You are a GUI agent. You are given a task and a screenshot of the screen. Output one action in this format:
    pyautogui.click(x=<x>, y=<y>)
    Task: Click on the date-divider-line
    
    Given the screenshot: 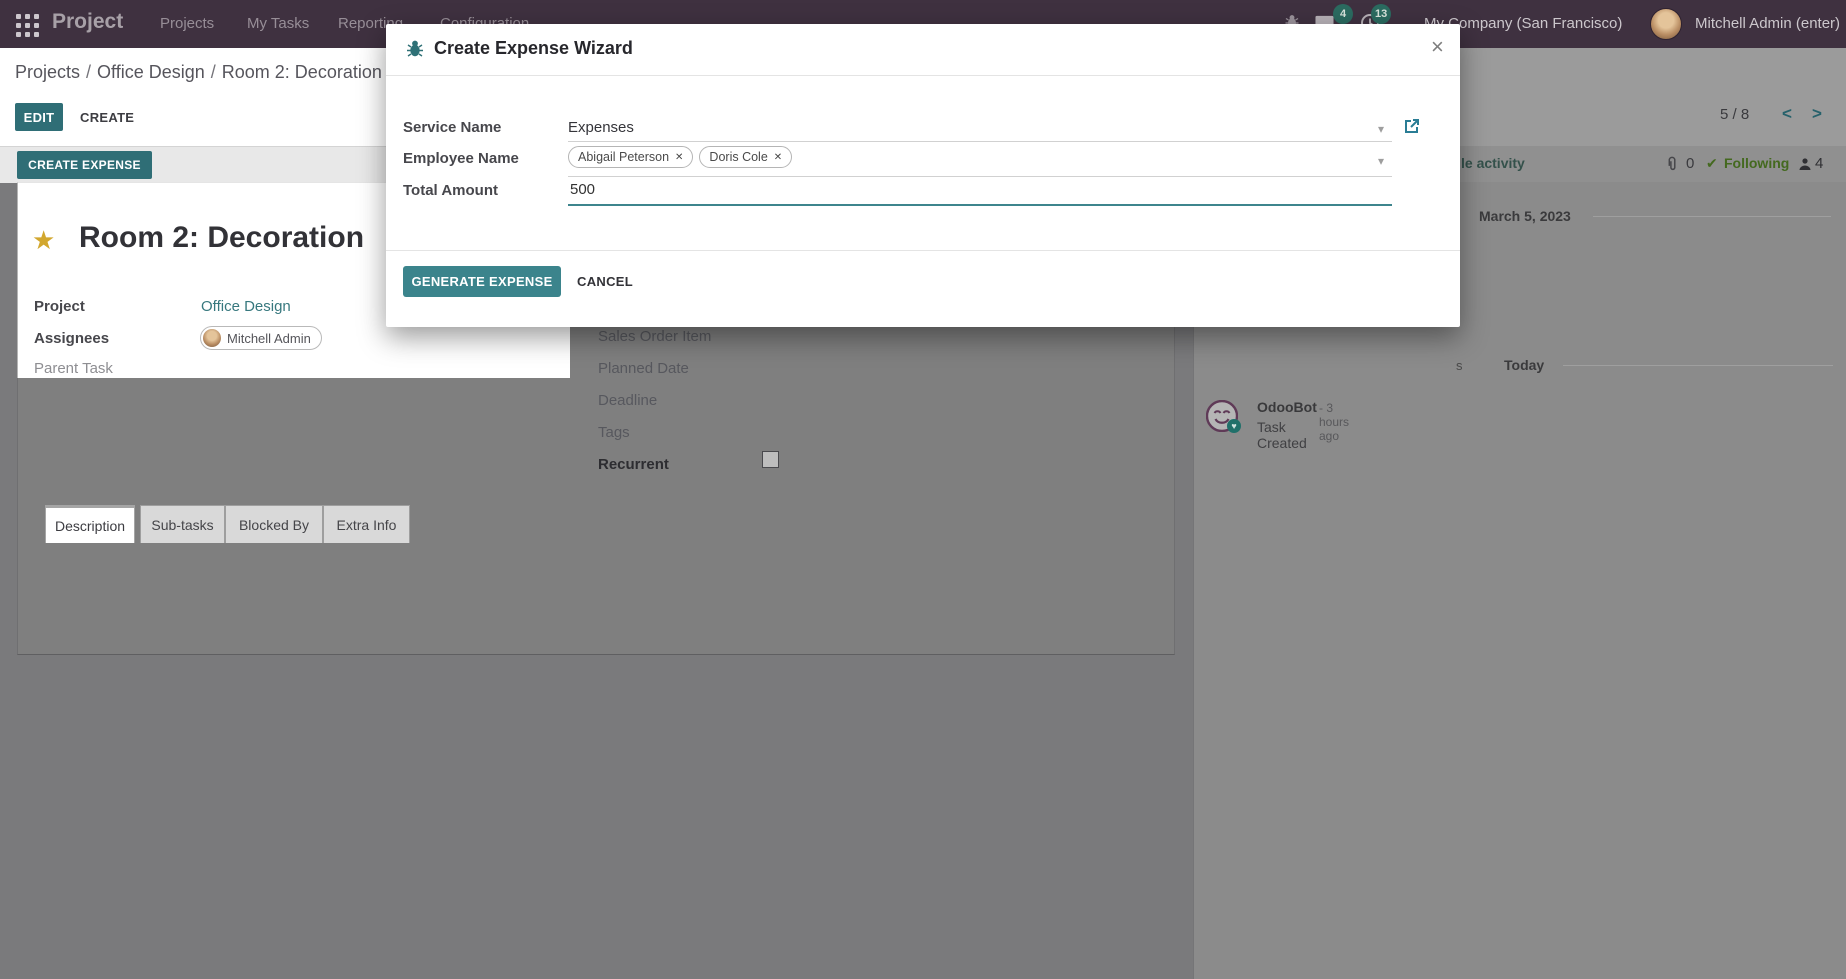 What is the action you would take?
    pyautogui.click(x=1712, y=216)
    